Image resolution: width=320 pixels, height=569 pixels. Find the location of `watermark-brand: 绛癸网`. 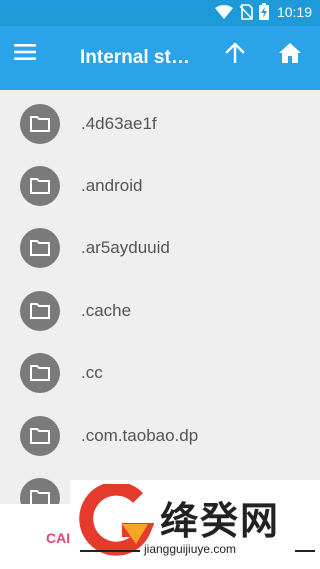

watermark-brand: 绛癸网 is located at coordinates (220, 522).